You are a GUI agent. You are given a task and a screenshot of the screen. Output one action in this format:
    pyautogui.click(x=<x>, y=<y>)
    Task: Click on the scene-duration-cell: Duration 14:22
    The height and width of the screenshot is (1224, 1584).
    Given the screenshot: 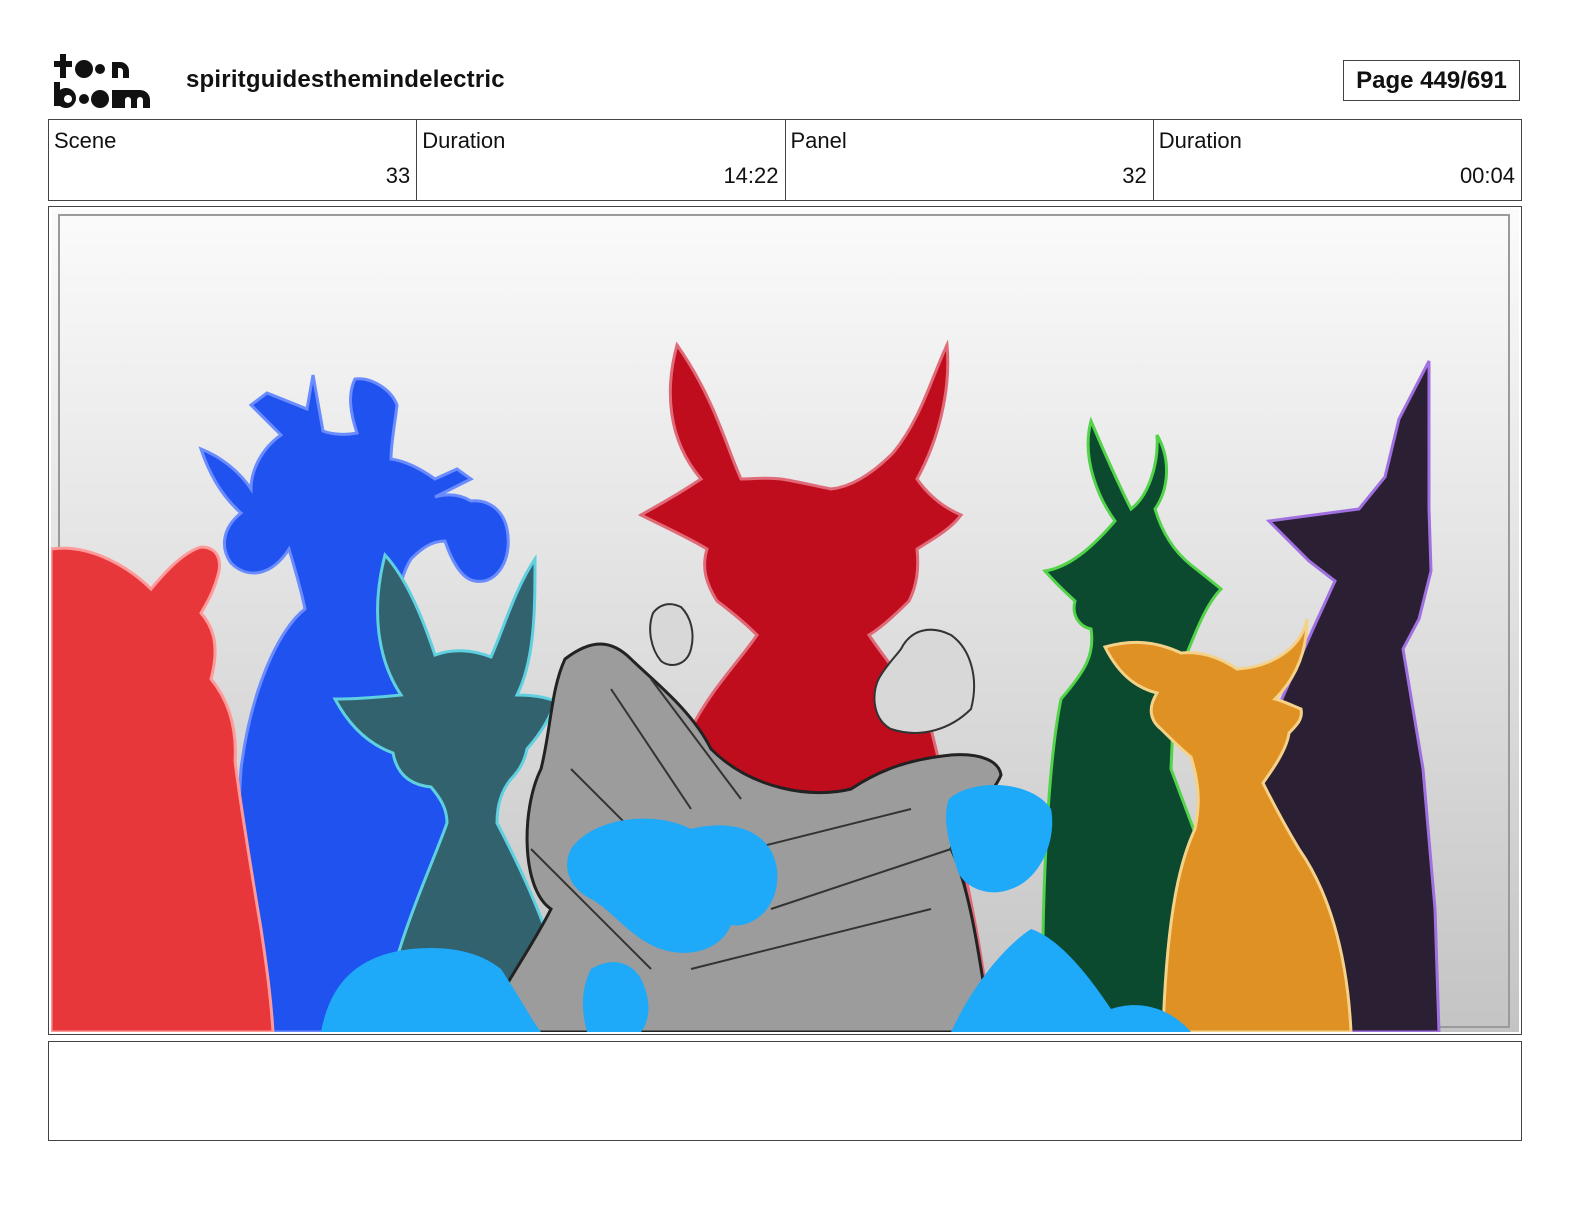 What is the action you would take?
    pyautogui.click(x=601, y=160)
    